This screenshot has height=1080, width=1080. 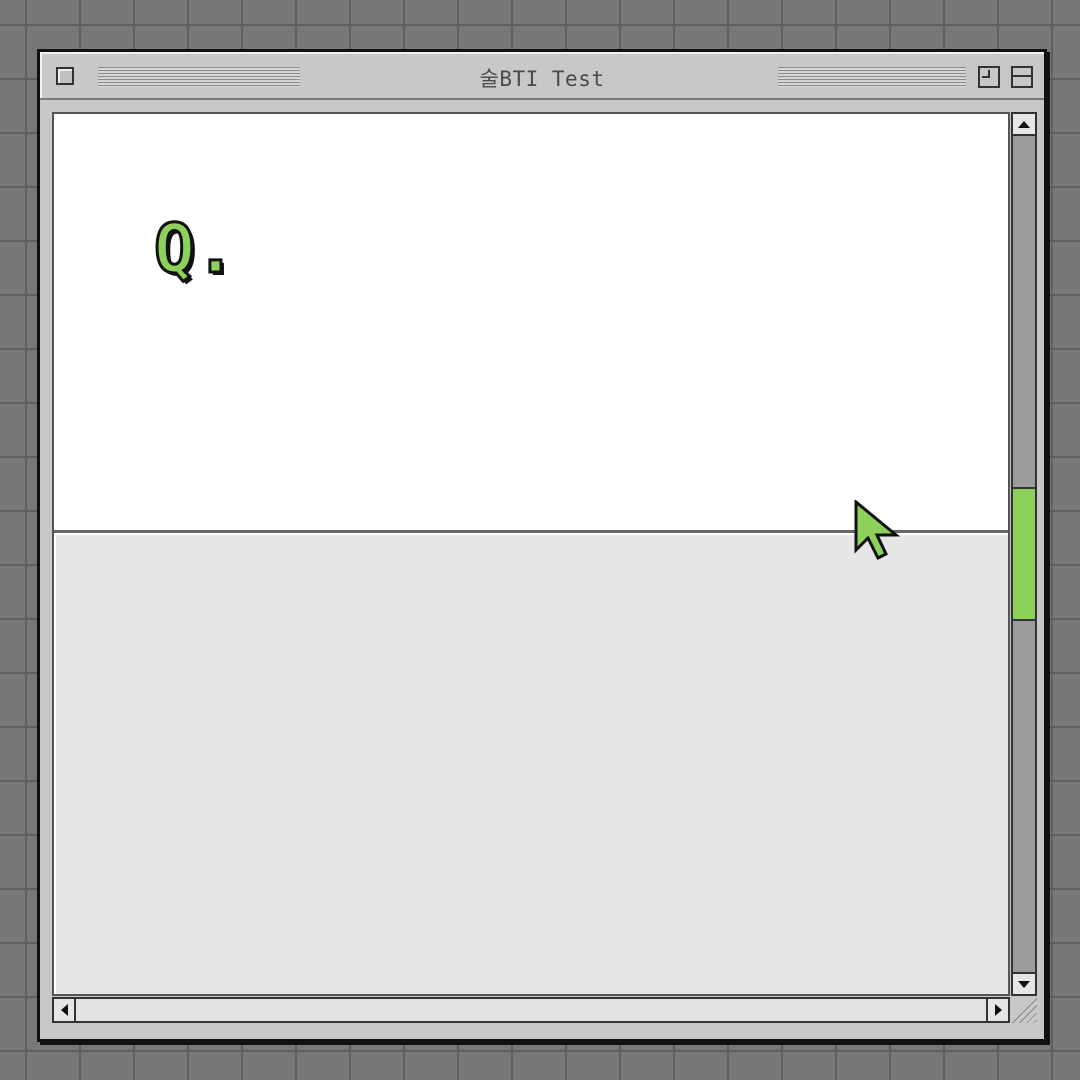 I want to click on arrow-right-icon, so click(x=998, y=1010).